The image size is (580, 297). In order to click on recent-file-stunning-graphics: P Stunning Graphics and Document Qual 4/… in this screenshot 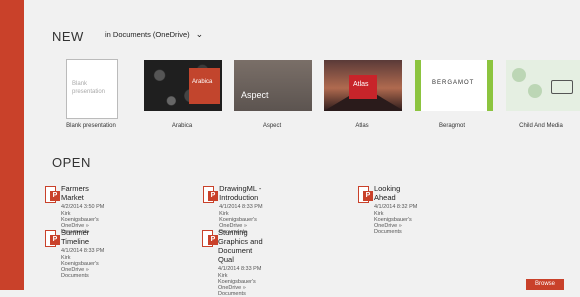, I will do `click(233, 262)`.